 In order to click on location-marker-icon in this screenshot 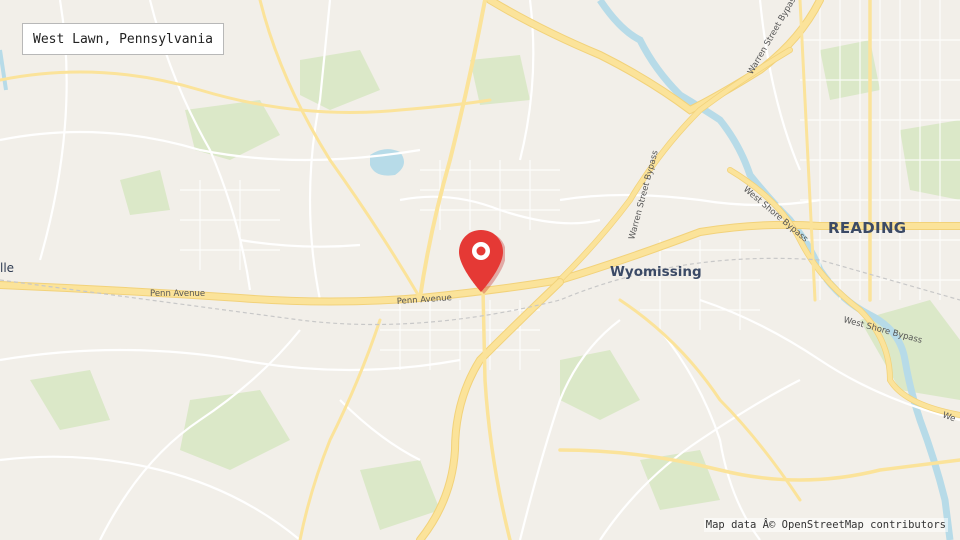, I will do `click(481, 262)`.